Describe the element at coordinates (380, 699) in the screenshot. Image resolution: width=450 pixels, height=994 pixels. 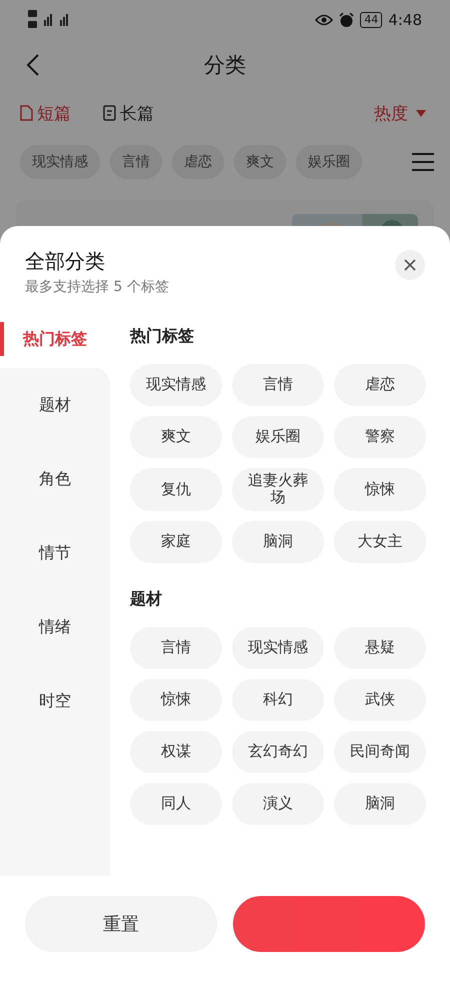
I see `tag-chip: 武侠` at that location.